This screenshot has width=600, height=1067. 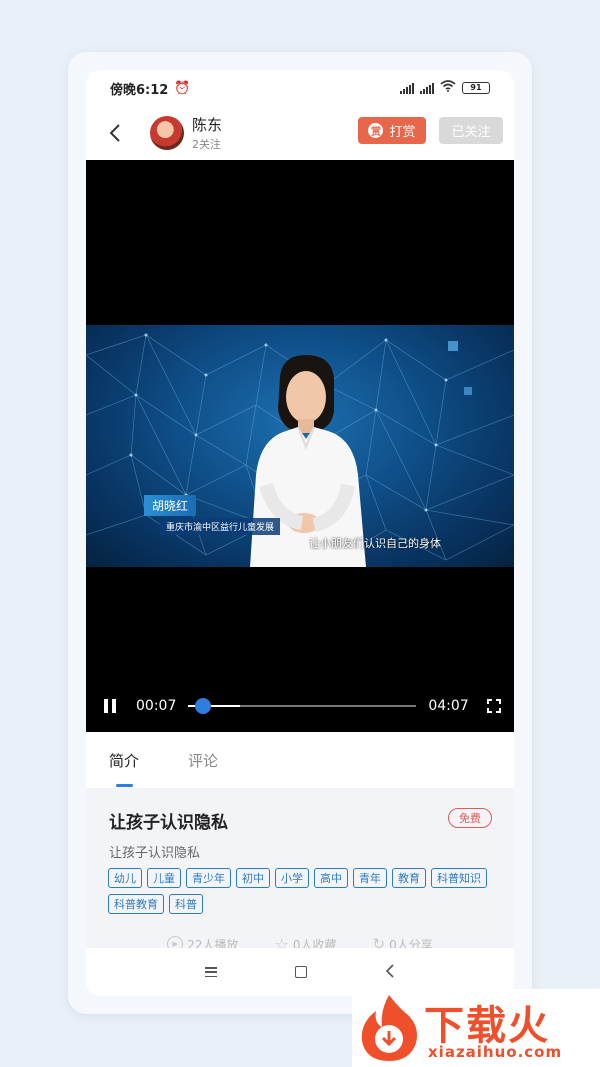 What do you see at coordinates (476, 88) in the screenshot?
I see `battery-icon: 91` at bounding box center [476, 88].